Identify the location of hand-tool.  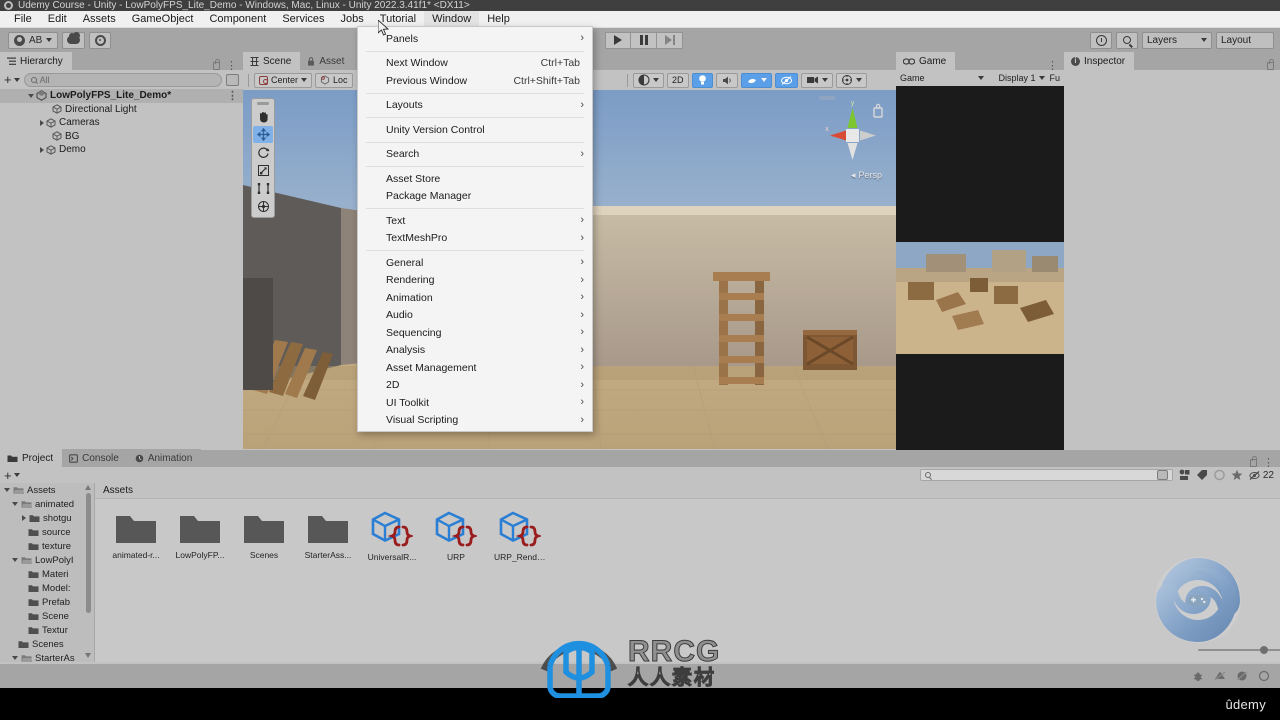
(263, 116).